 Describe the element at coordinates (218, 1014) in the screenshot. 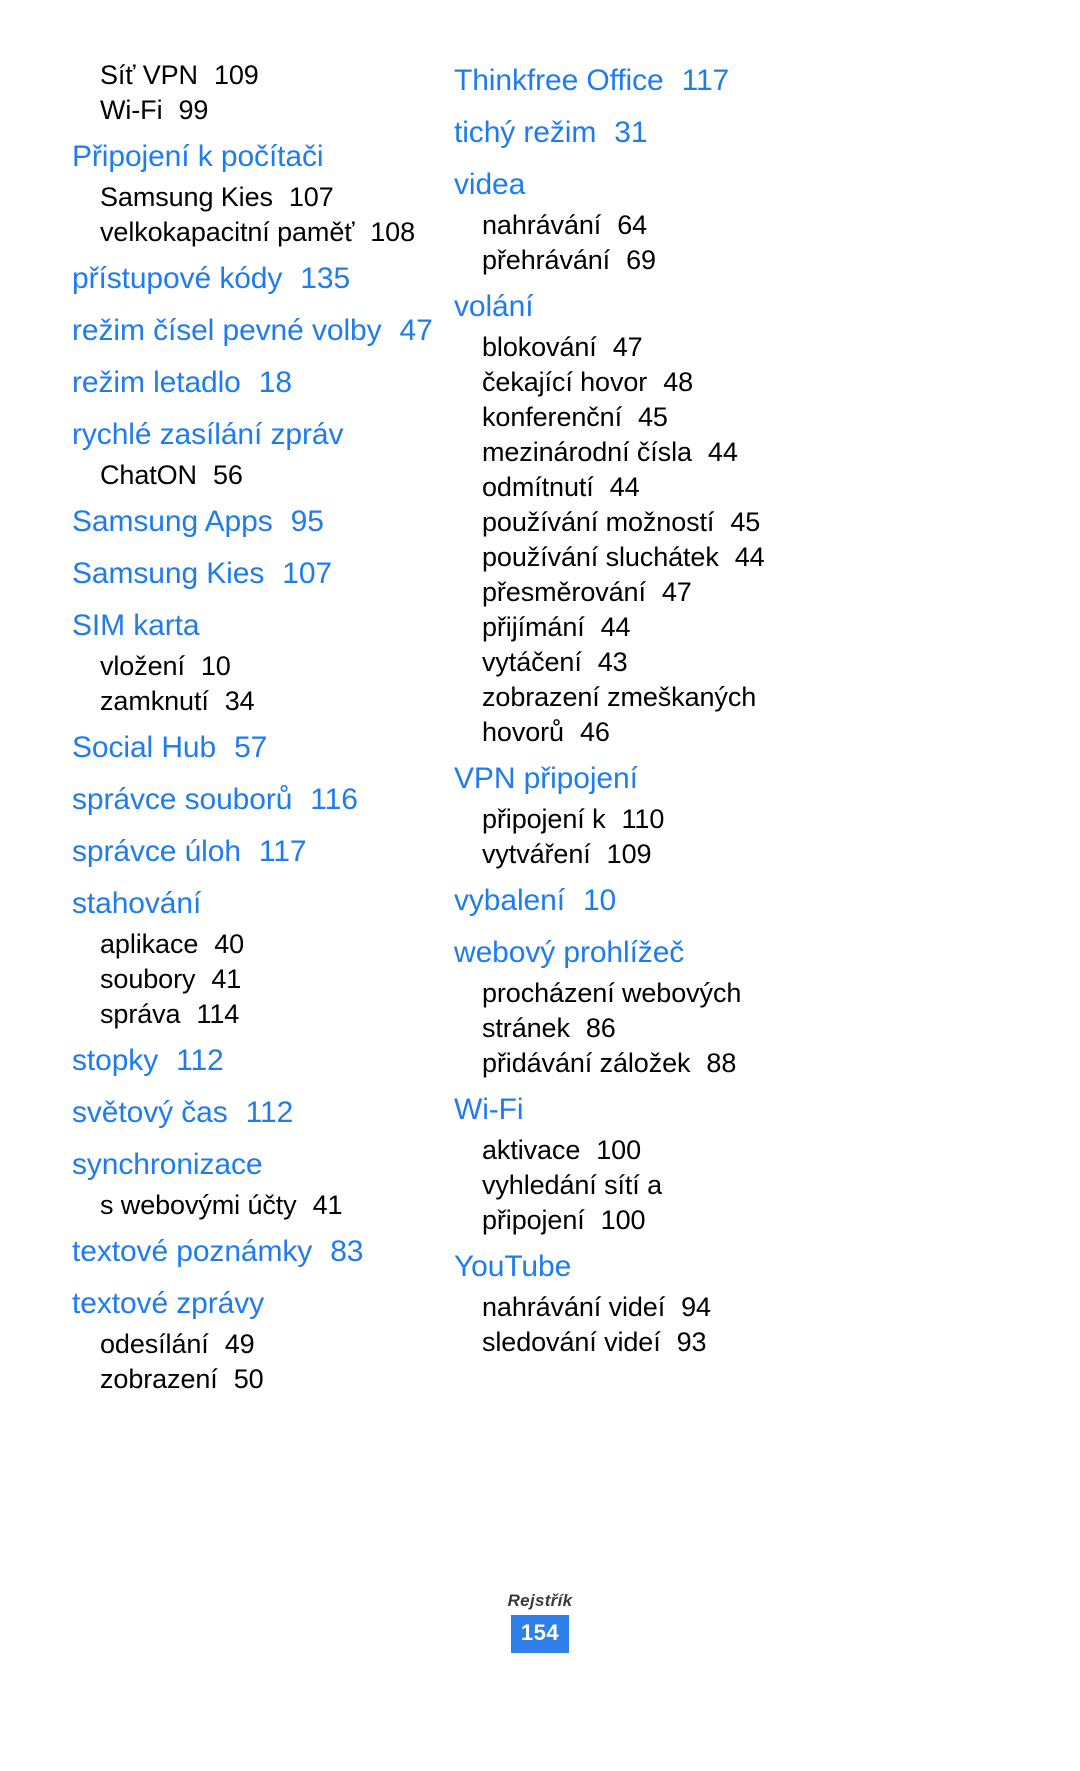

I see `index-entry-page-number: 114` at that location.